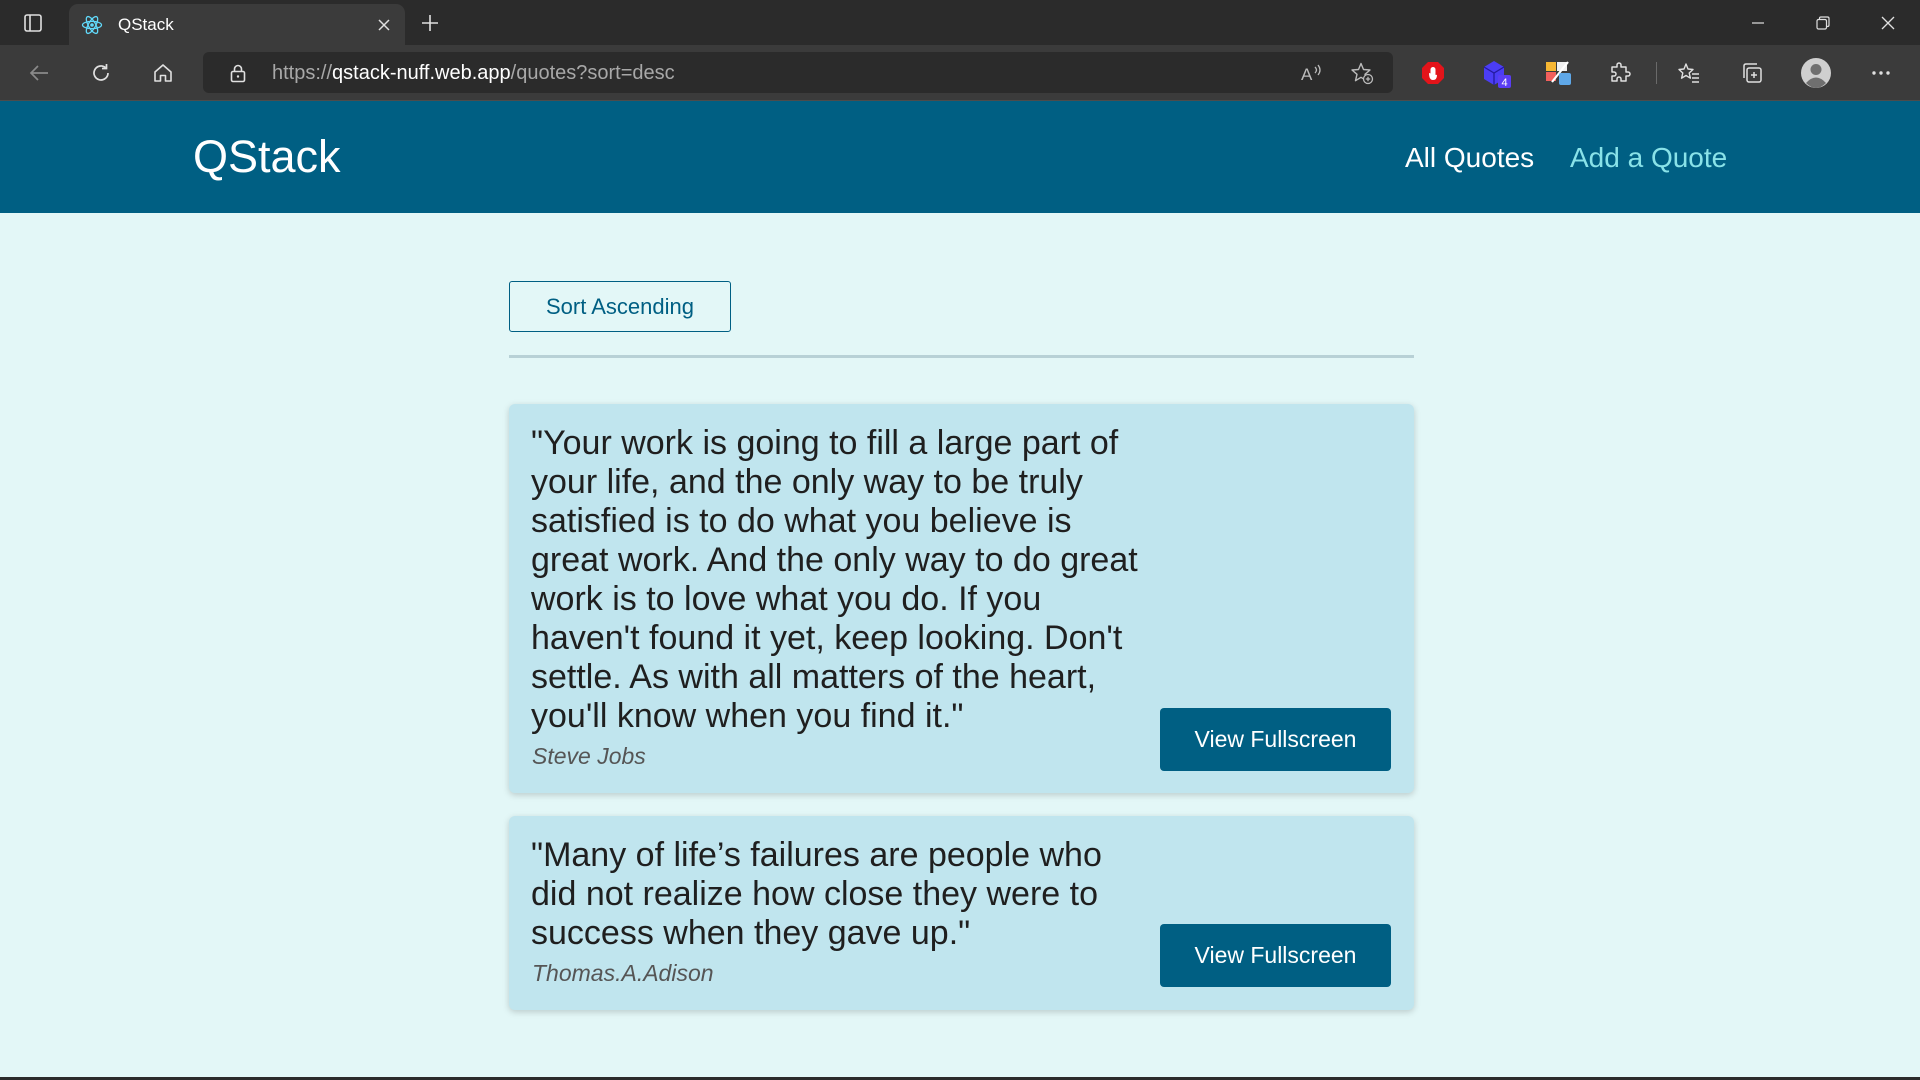  What do you see at coordinates (430, 23) in the screenshot?
I see `plus-icon` at bounding box center [430, 23].